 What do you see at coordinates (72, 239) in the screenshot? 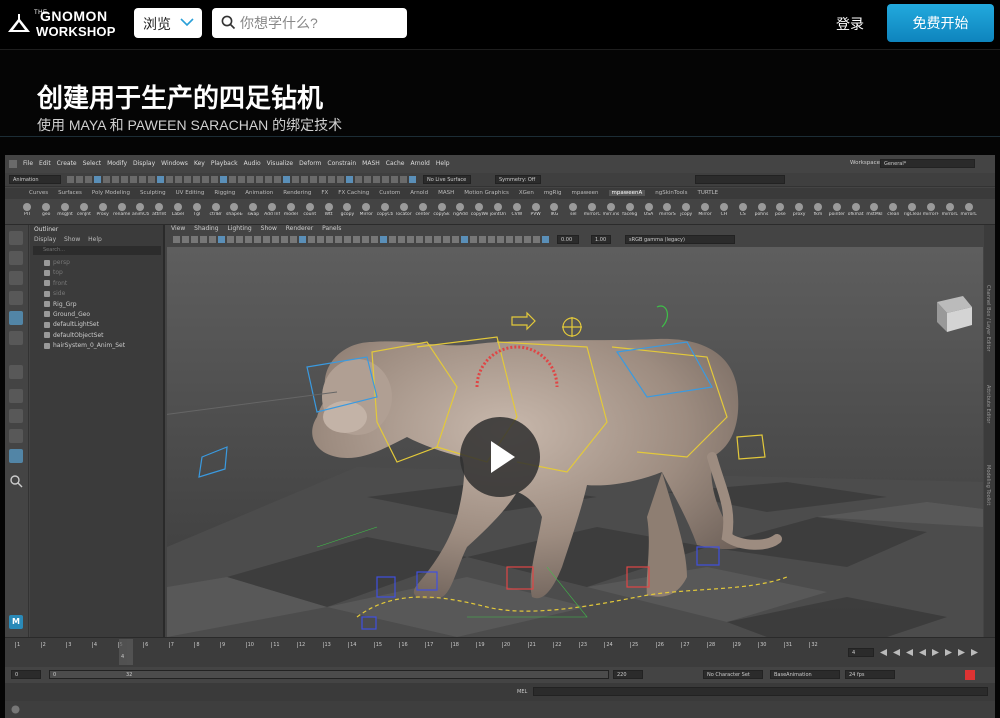
I see `outliner-menu-show: Show` at bounding box center [72, 239].